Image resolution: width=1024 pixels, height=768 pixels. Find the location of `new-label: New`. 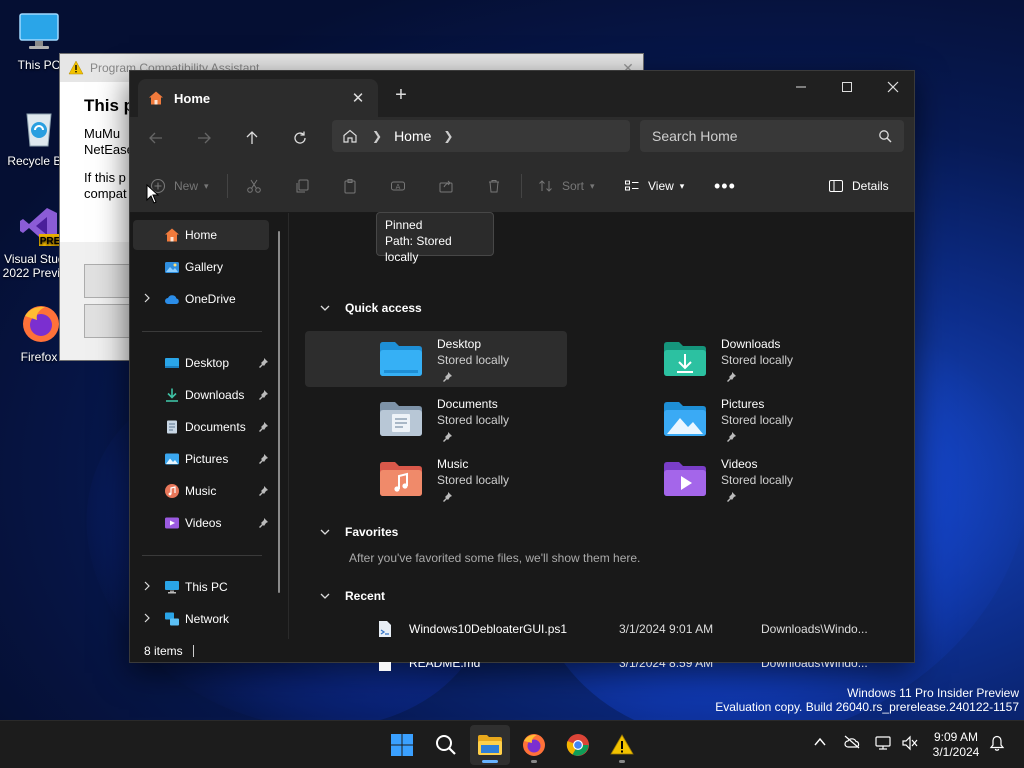

new-label: New is located at coordinates (186, 186).